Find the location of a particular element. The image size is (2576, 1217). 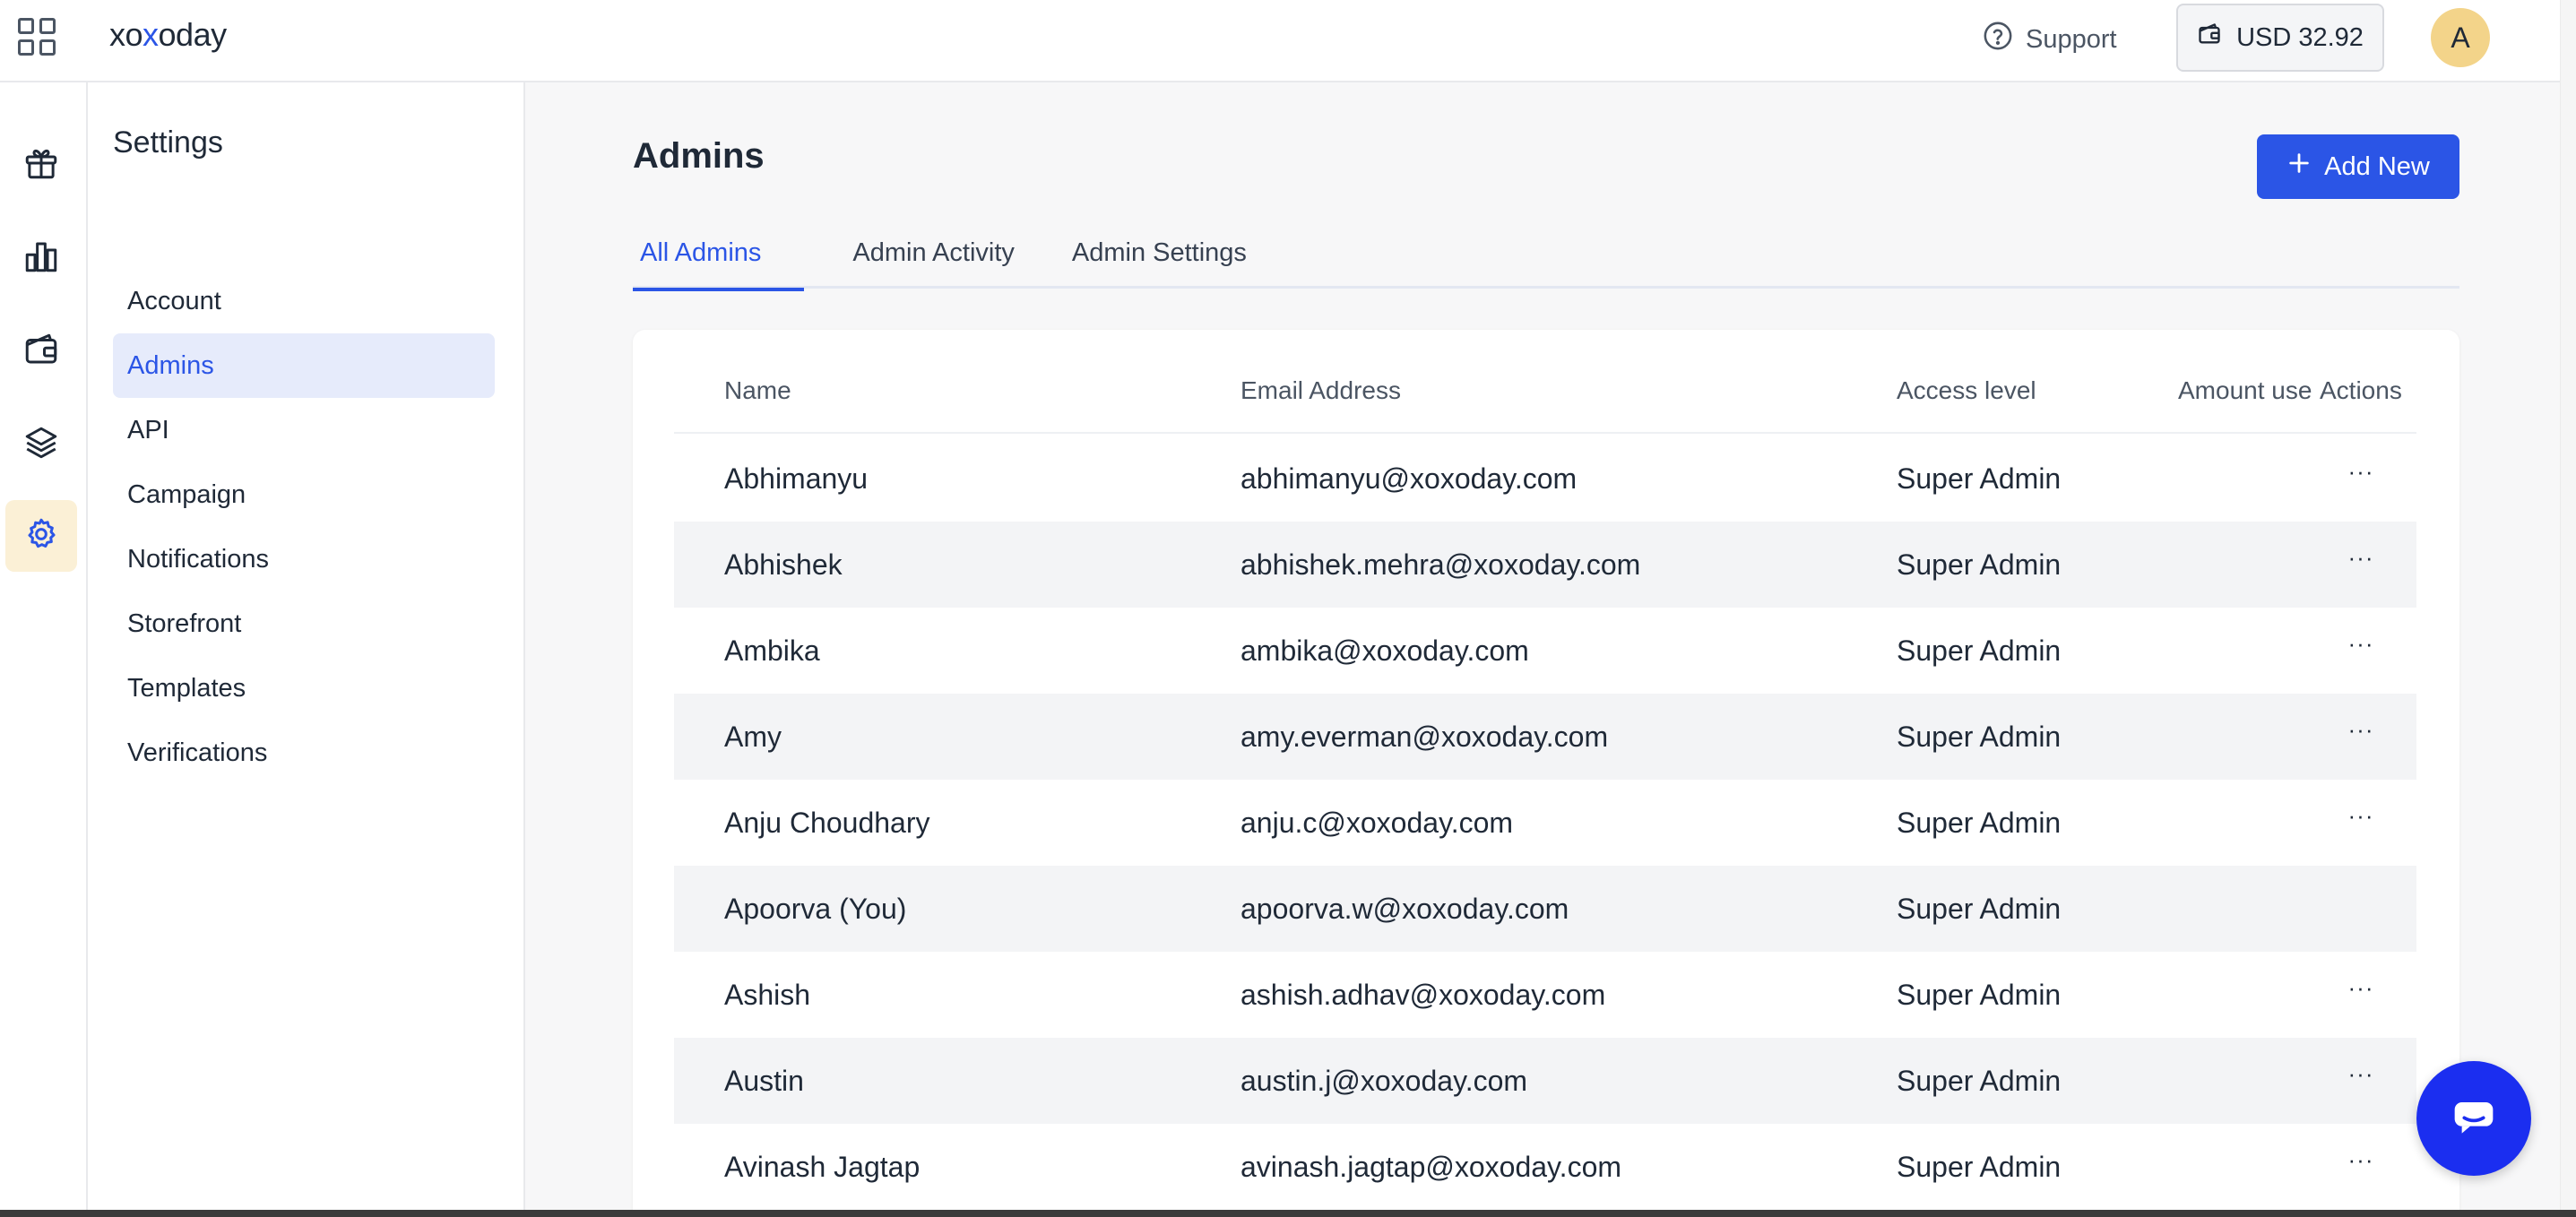

admin-email: amy.everman@xoxoday.com is located at coordinates (1424, 736).